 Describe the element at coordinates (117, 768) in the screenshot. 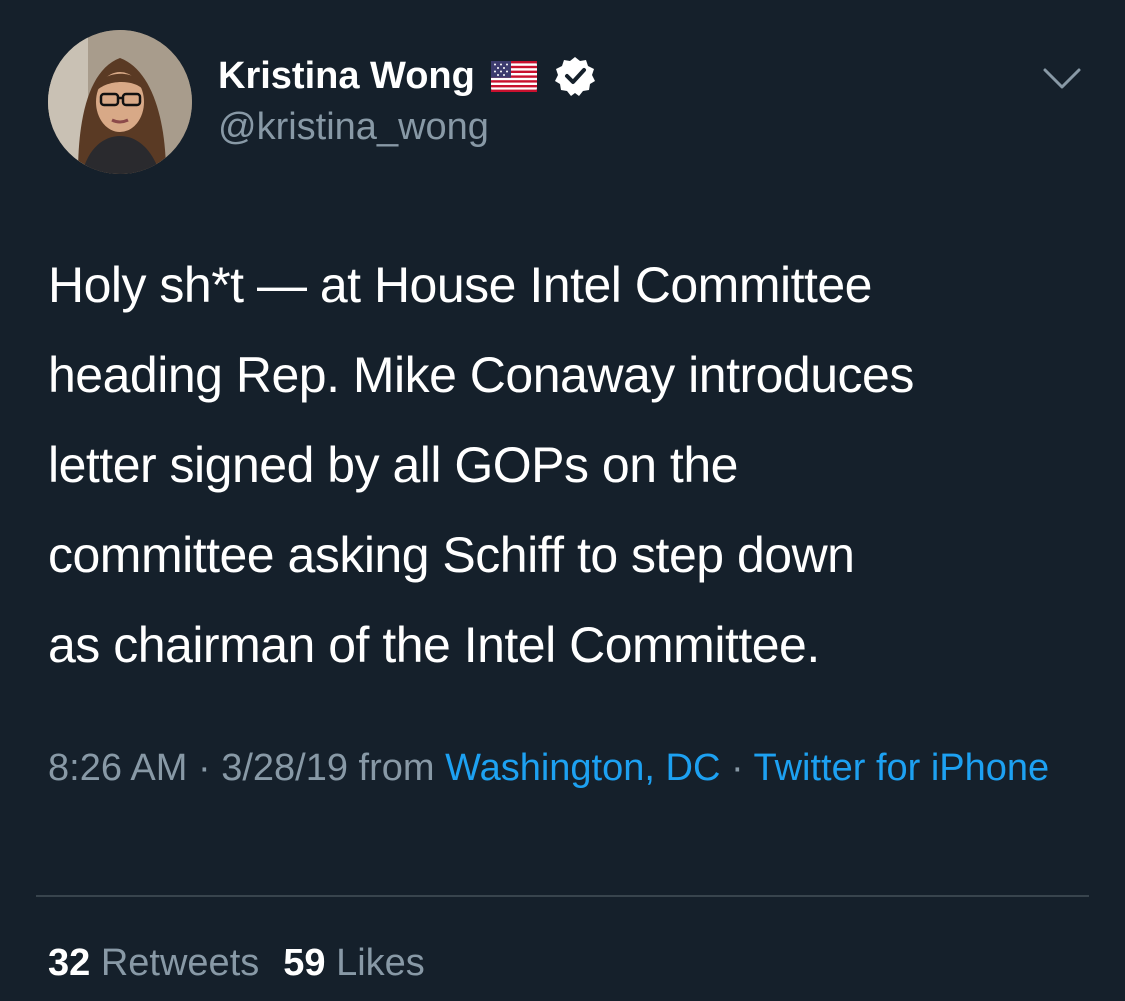

I see `tweet-time: 8:26 AM` at that location.